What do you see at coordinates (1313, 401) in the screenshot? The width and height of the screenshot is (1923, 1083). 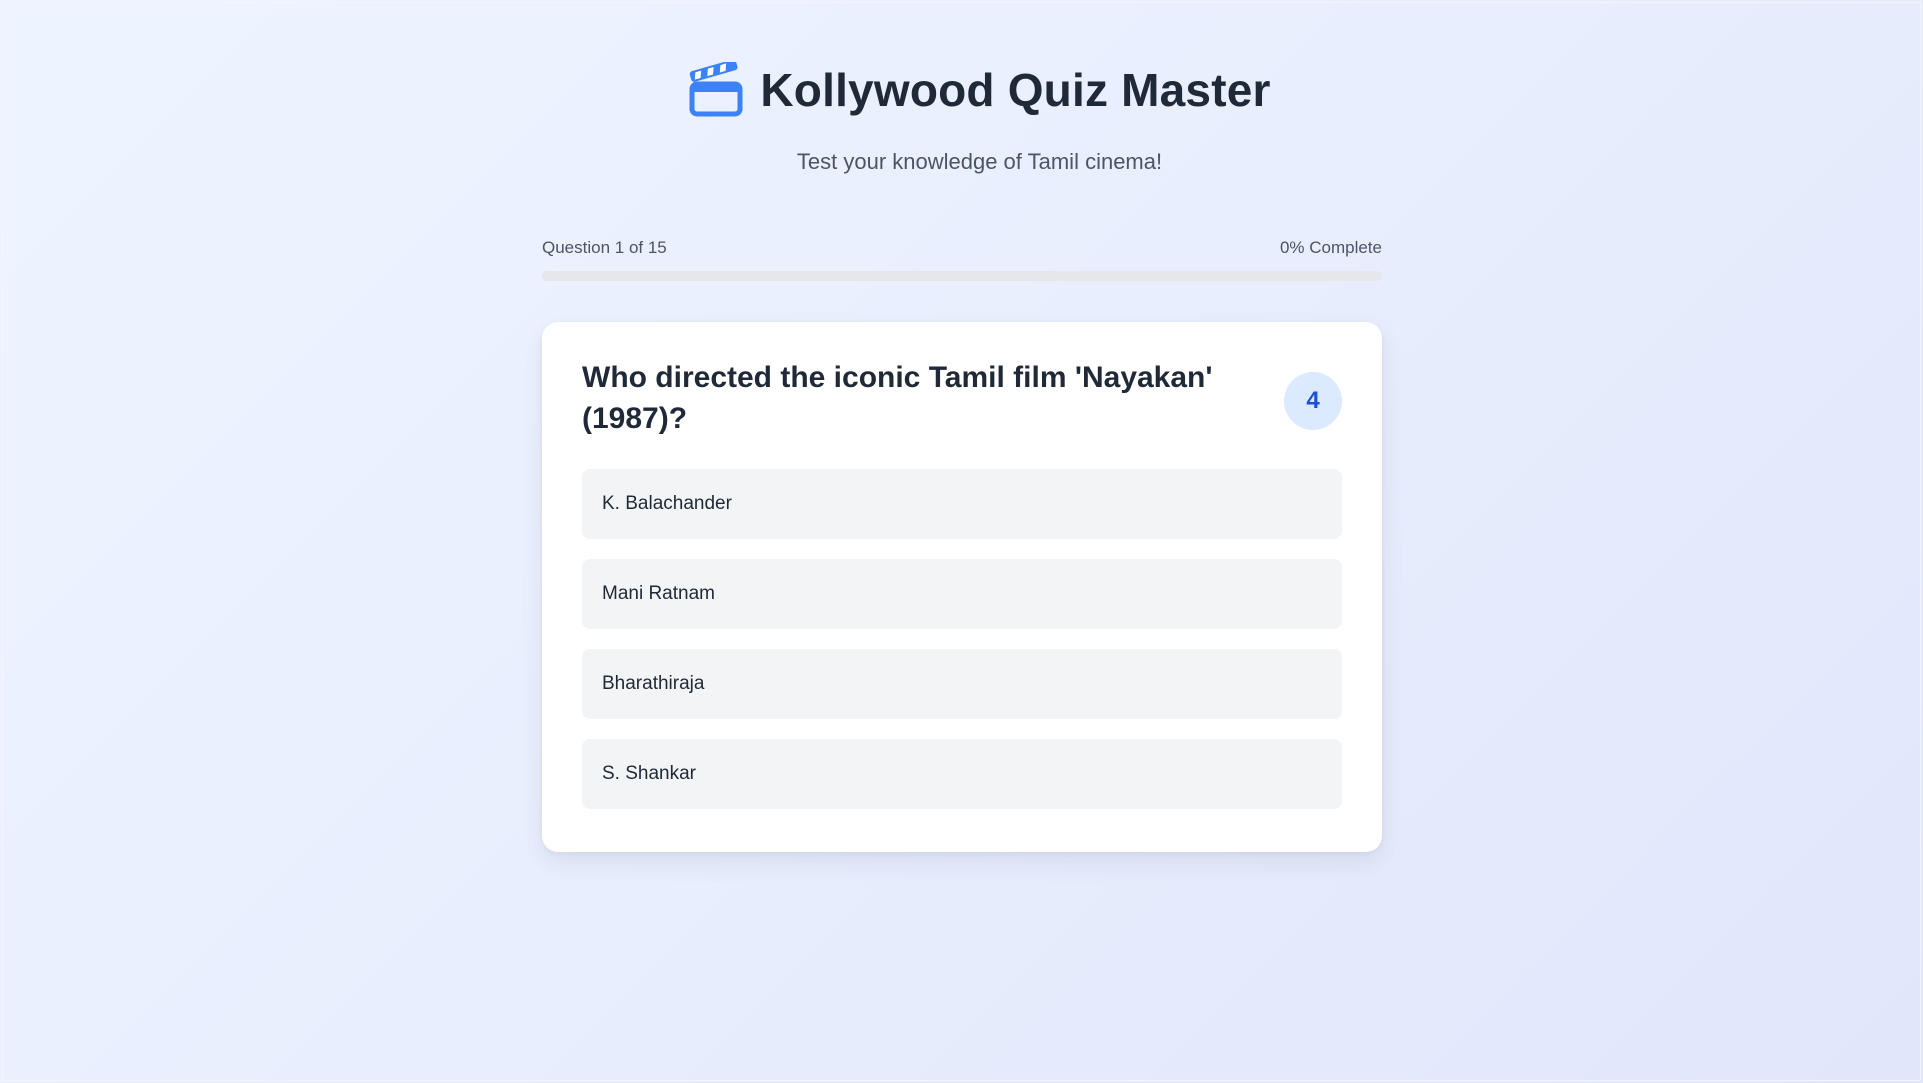 I see `points-badge: 4` at bounding box center [1313, 401].